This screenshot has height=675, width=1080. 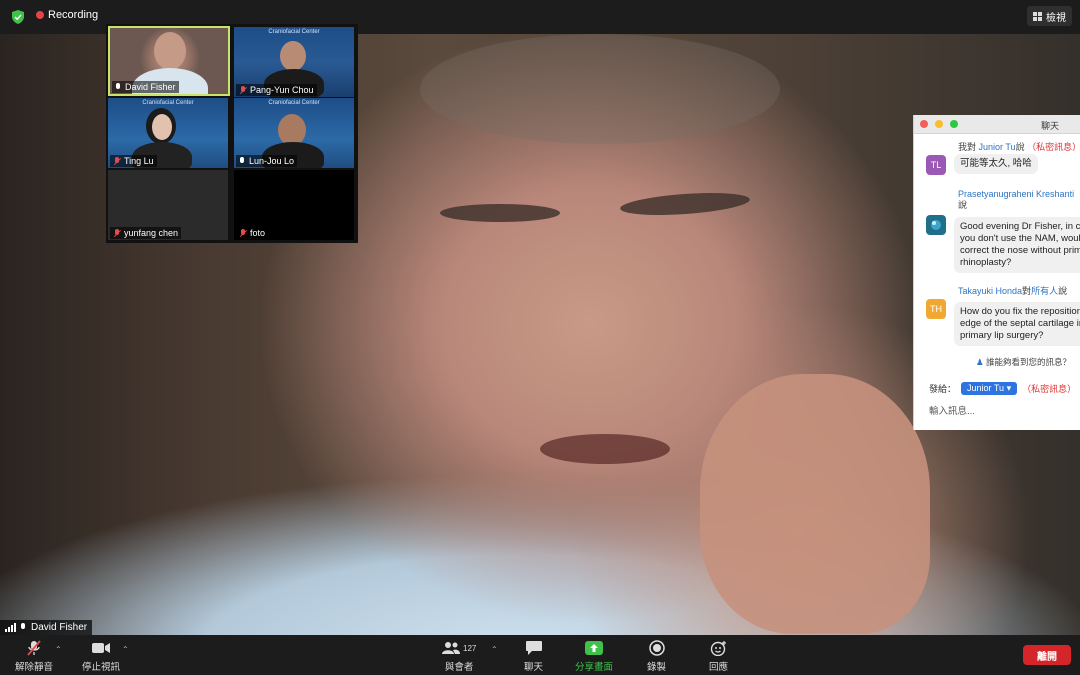 I want to click on chat-button: 聊天, so click(x=533, y=656).